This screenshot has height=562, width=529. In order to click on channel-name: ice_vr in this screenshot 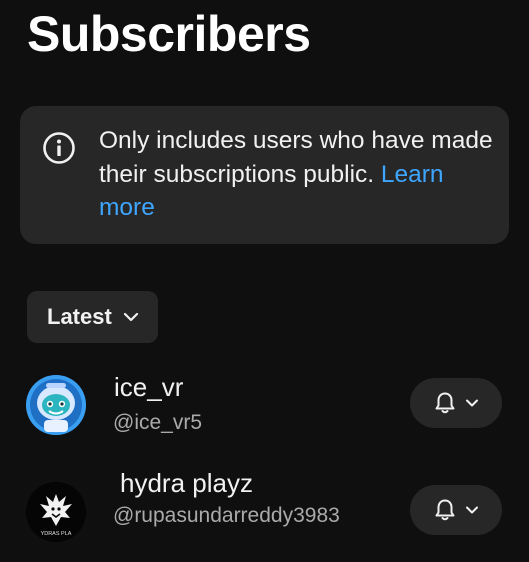, I will do `click(148, 387)`.